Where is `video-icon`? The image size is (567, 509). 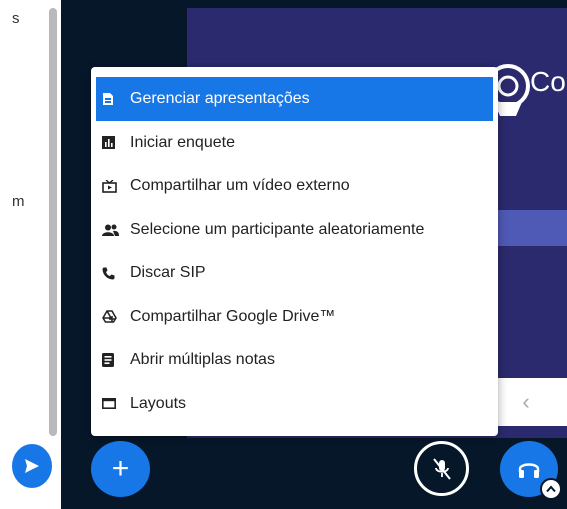 video-icon is located at coordinates (113, 186).